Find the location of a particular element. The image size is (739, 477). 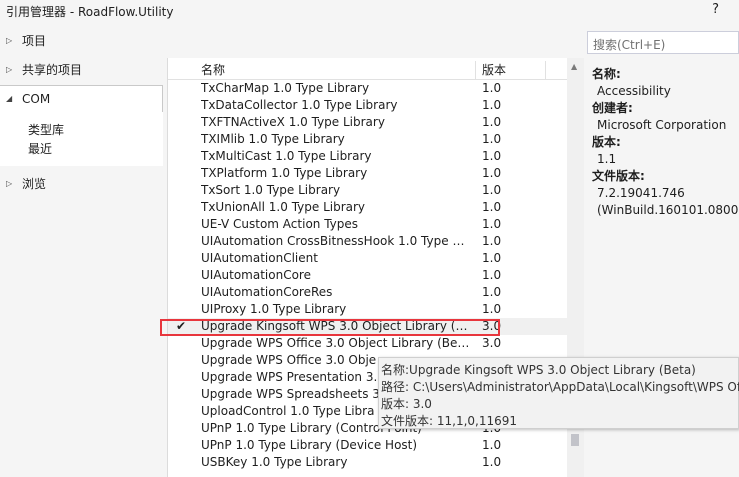

row-name: TxDataCollector 1.0 Type Library is located at coordinates (299, 105).